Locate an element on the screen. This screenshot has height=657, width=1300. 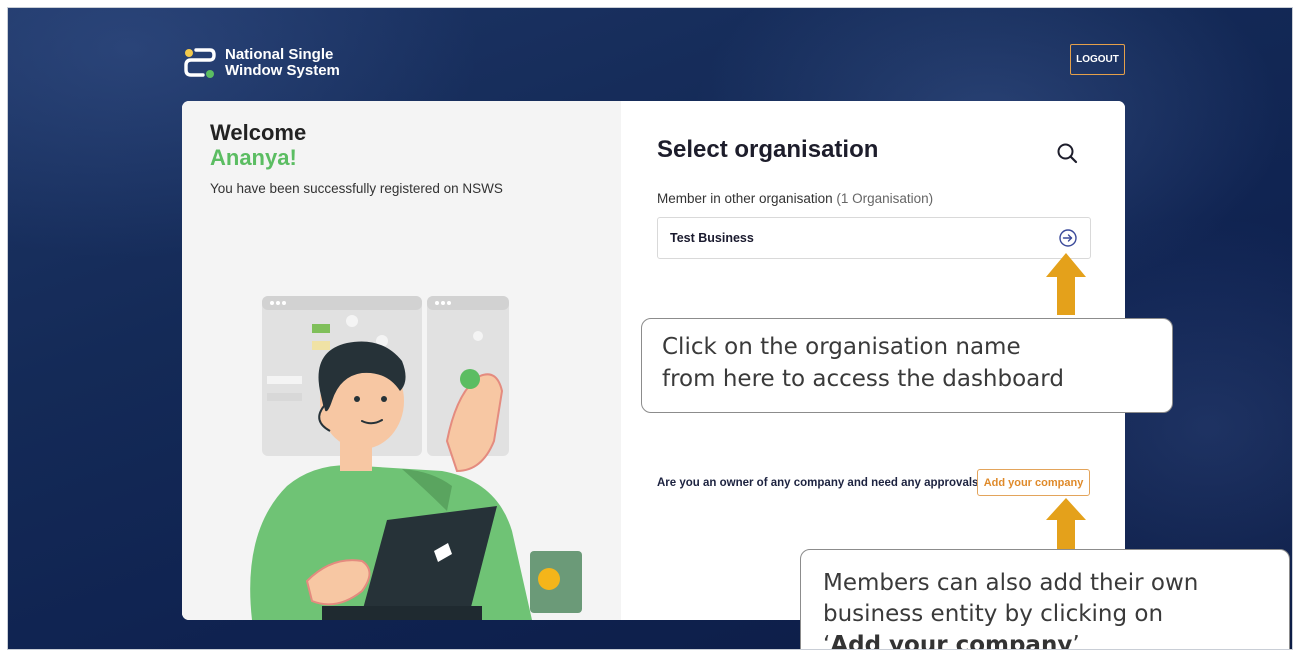
welcome-title: Welcome is located at coordinates (258, 132).